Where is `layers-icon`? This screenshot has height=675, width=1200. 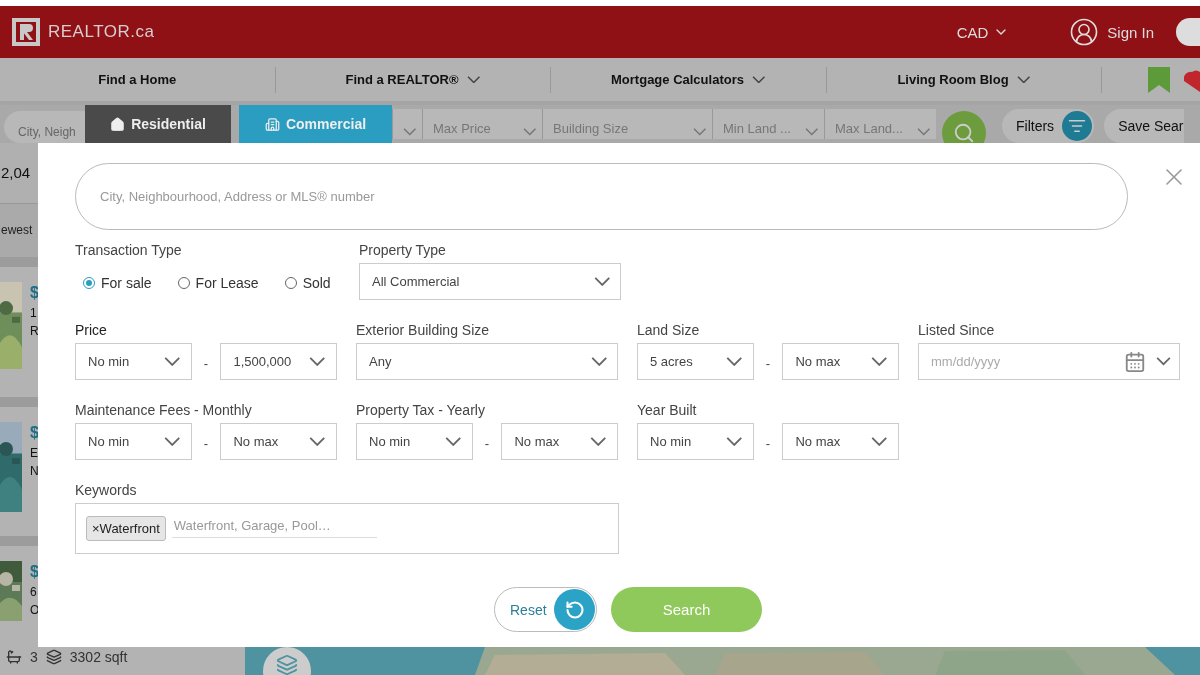 layers-icon is located at coordinates (287, 664).